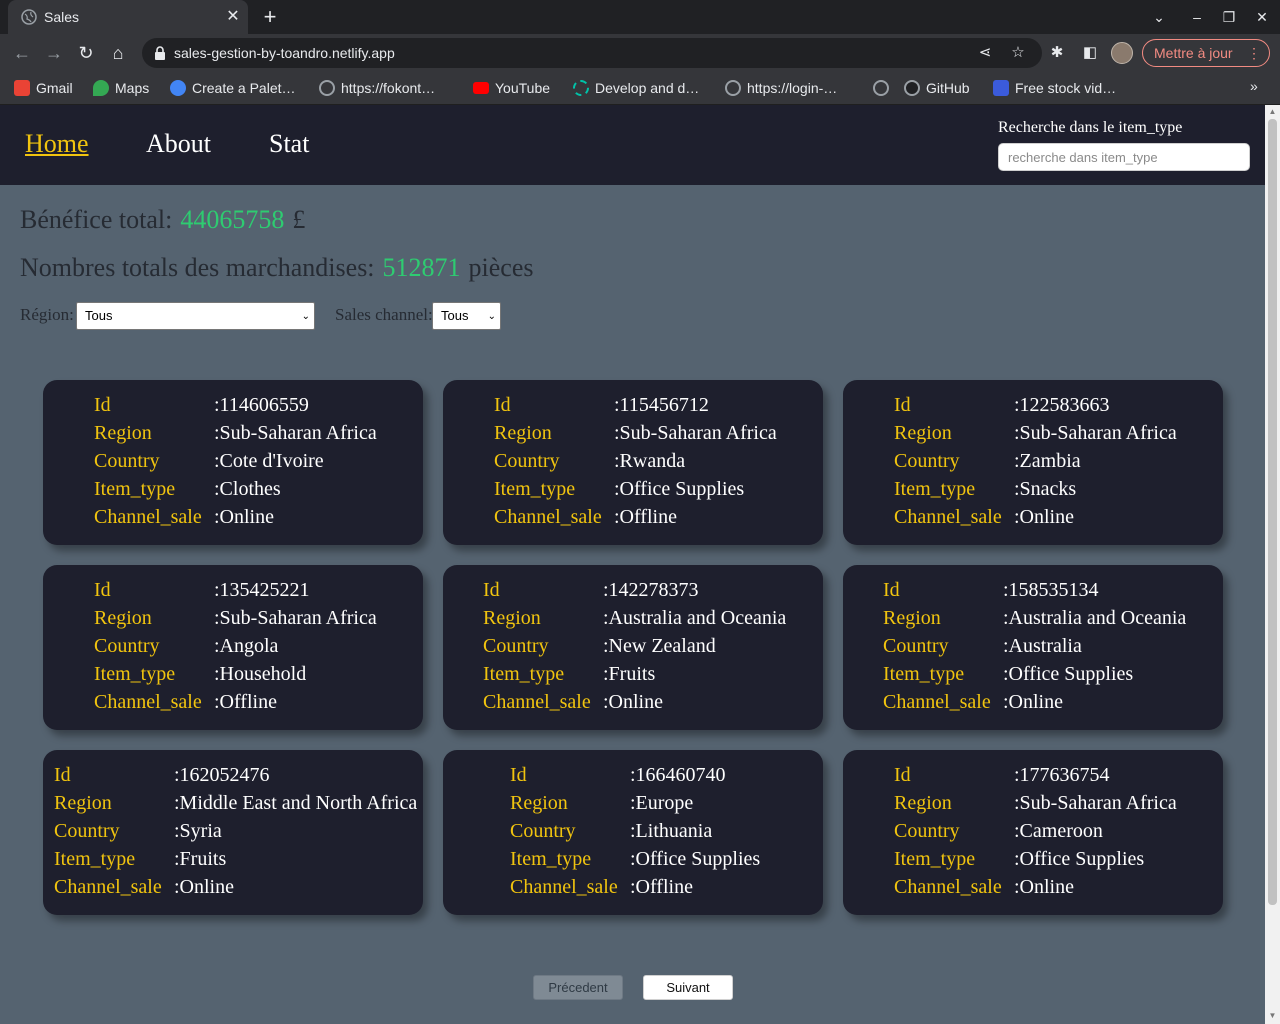 The image size is (1280, 1024). What do you see at coordinates (523, 88) in the screenshot?
I see `bookmark-label: YouTube` at bounding box center [523, 88].